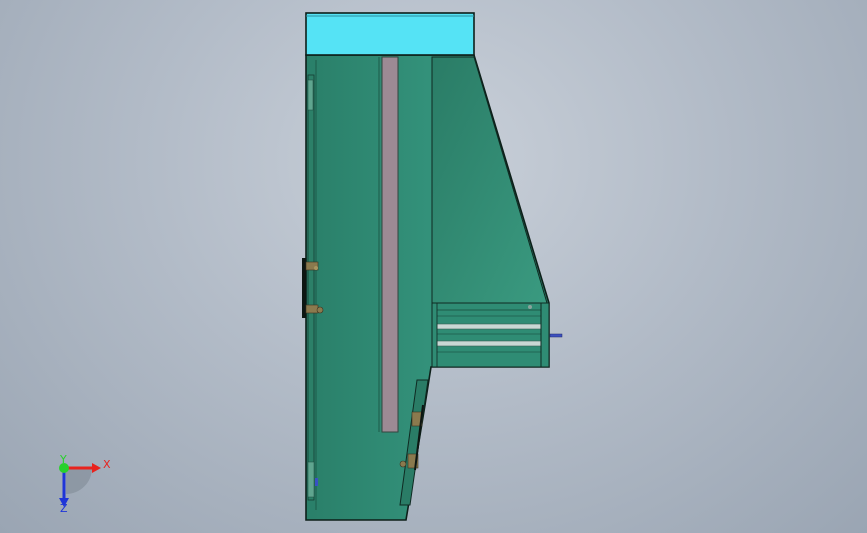  What do you see at coordinates (390, 244) in the screenshot?
I see `vertical-slot` at bounding box center [390, 244].